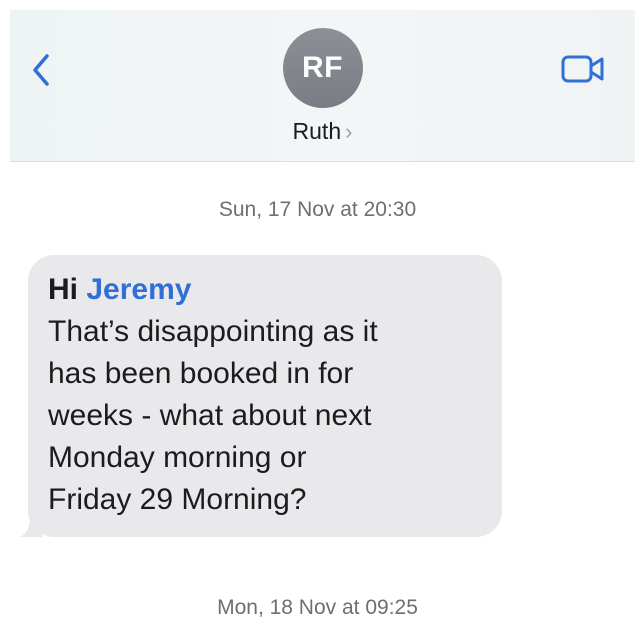 This screenshot has width=635, height=622. Describe the element at coordinates (63, 289) in the screenshot. I see `greeting-text: Hi` at that location.